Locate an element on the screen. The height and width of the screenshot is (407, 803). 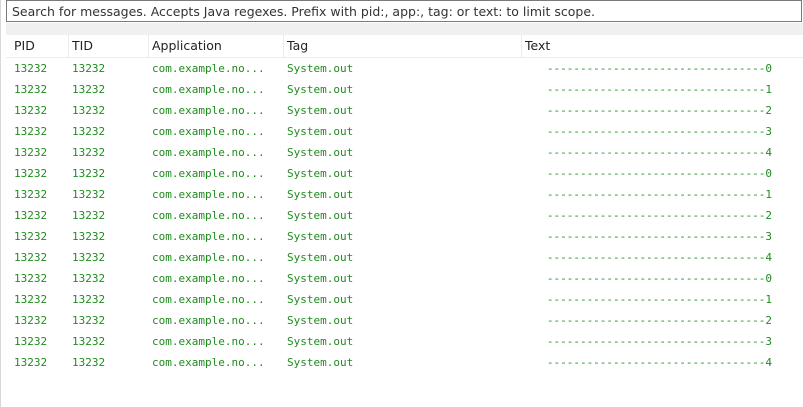
column-header-pid: PID is located at coordinates (37, 46).